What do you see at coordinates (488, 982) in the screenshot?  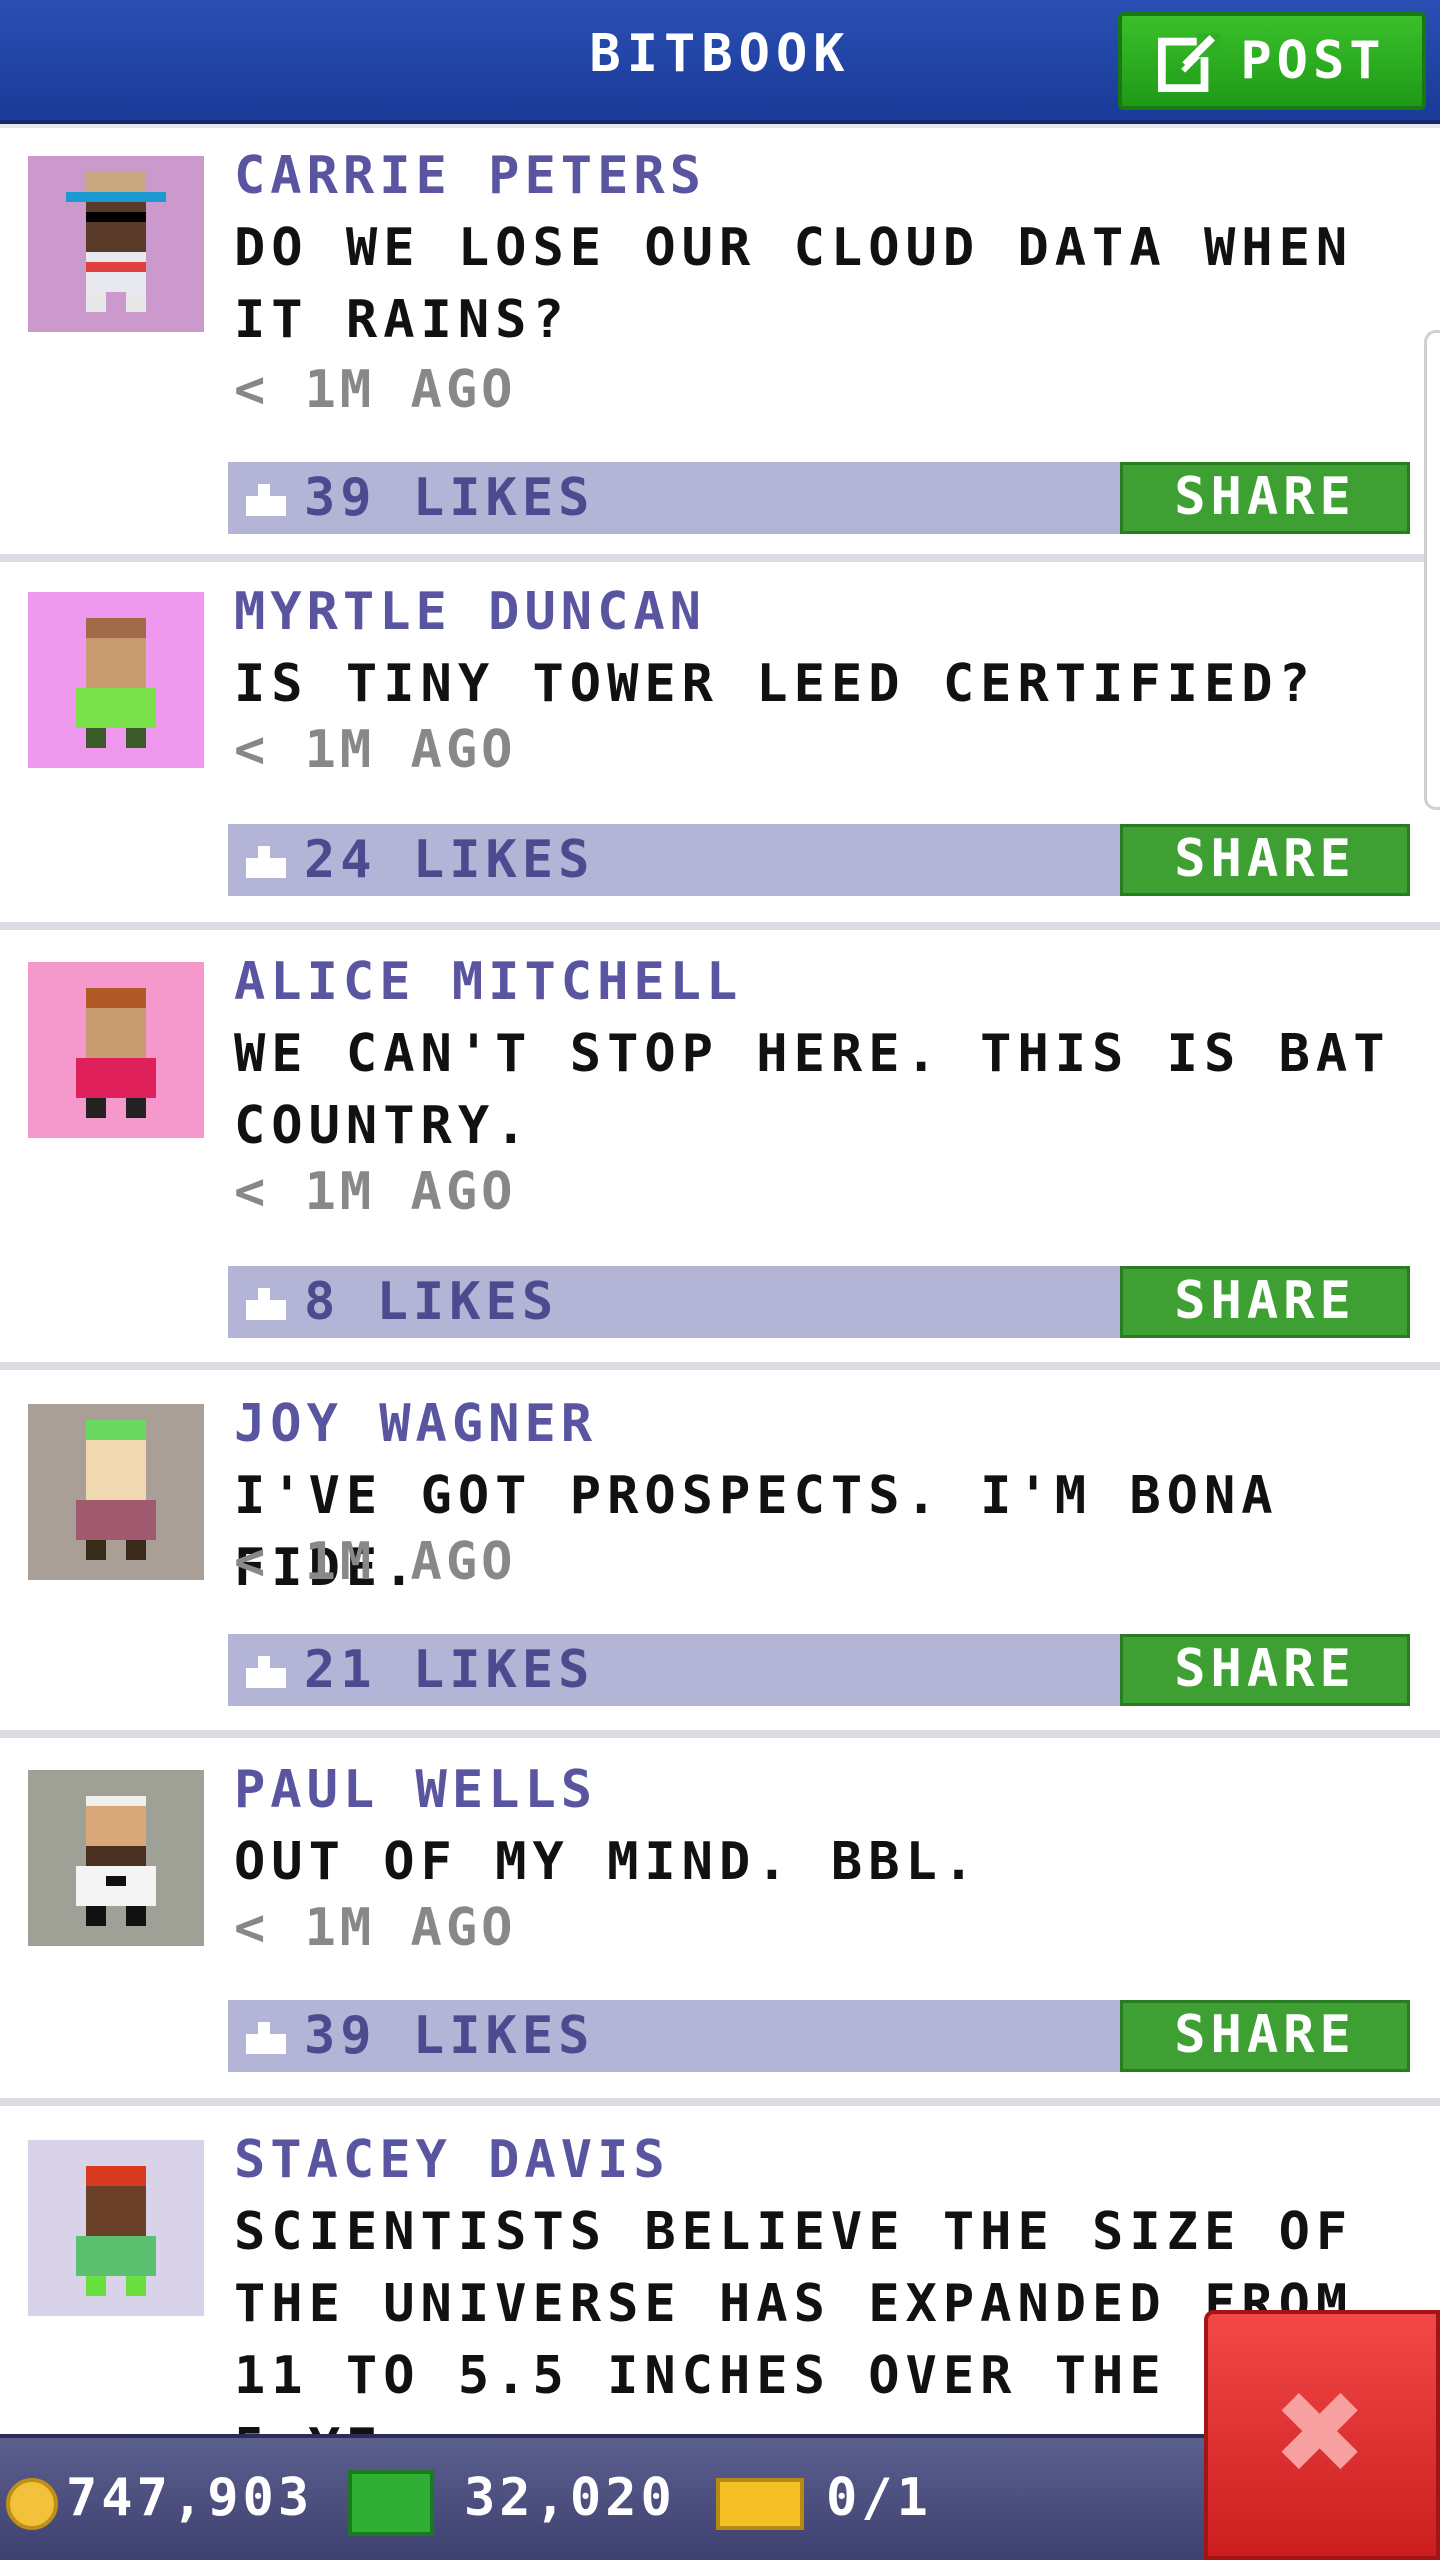 I see `post-author: ALICE MITCHELL` at bounding box center [488, 982].